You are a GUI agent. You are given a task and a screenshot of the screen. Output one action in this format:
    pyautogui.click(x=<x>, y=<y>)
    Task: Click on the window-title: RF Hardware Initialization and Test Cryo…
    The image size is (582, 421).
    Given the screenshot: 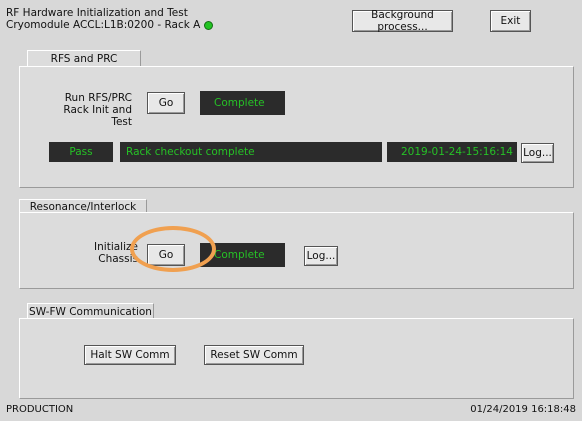 What is the action you would take?
    pyautogui.click(x=110, y=19)
    